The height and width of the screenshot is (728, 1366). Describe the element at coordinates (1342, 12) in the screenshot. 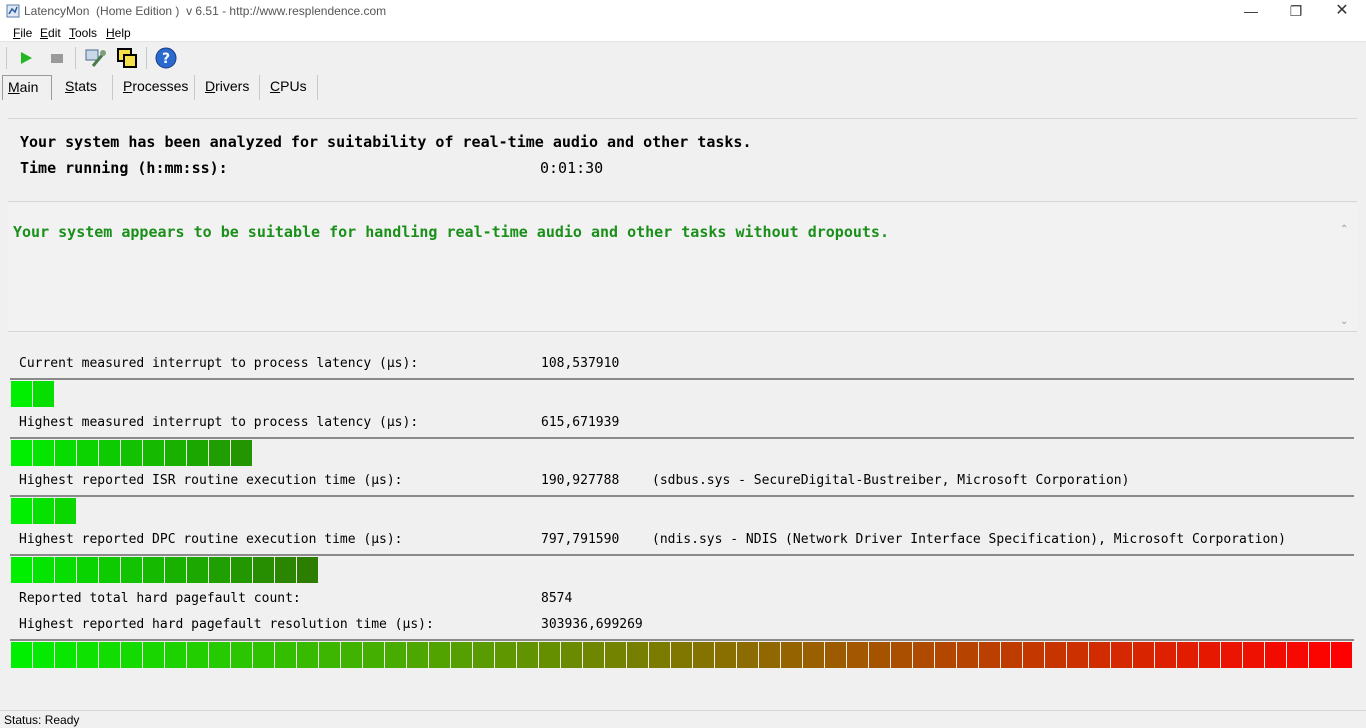

I see `close-button: ✕` at that location.